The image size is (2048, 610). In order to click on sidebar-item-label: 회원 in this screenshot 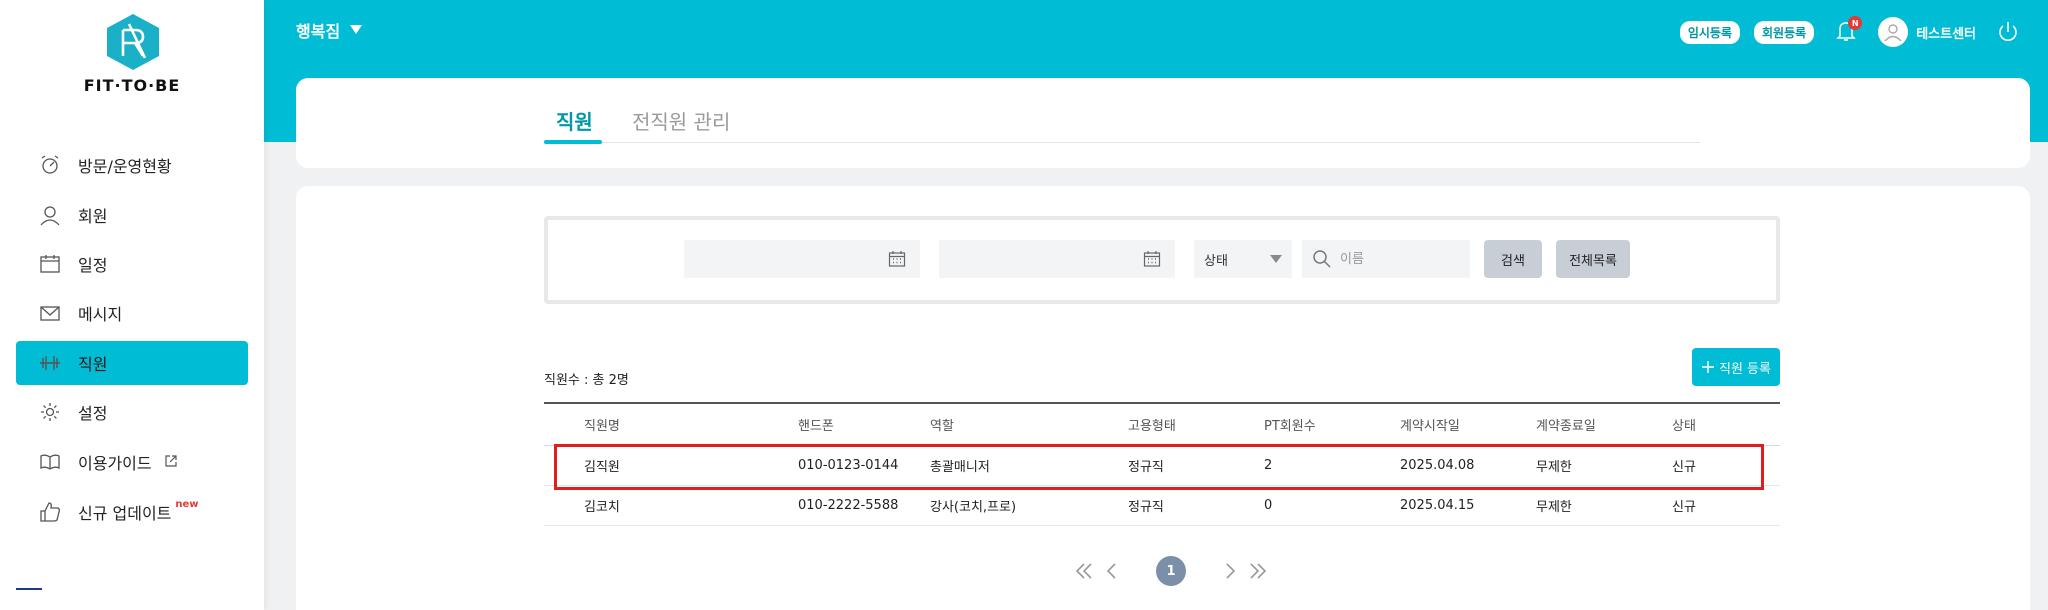, I will do `click(93, 216)`.